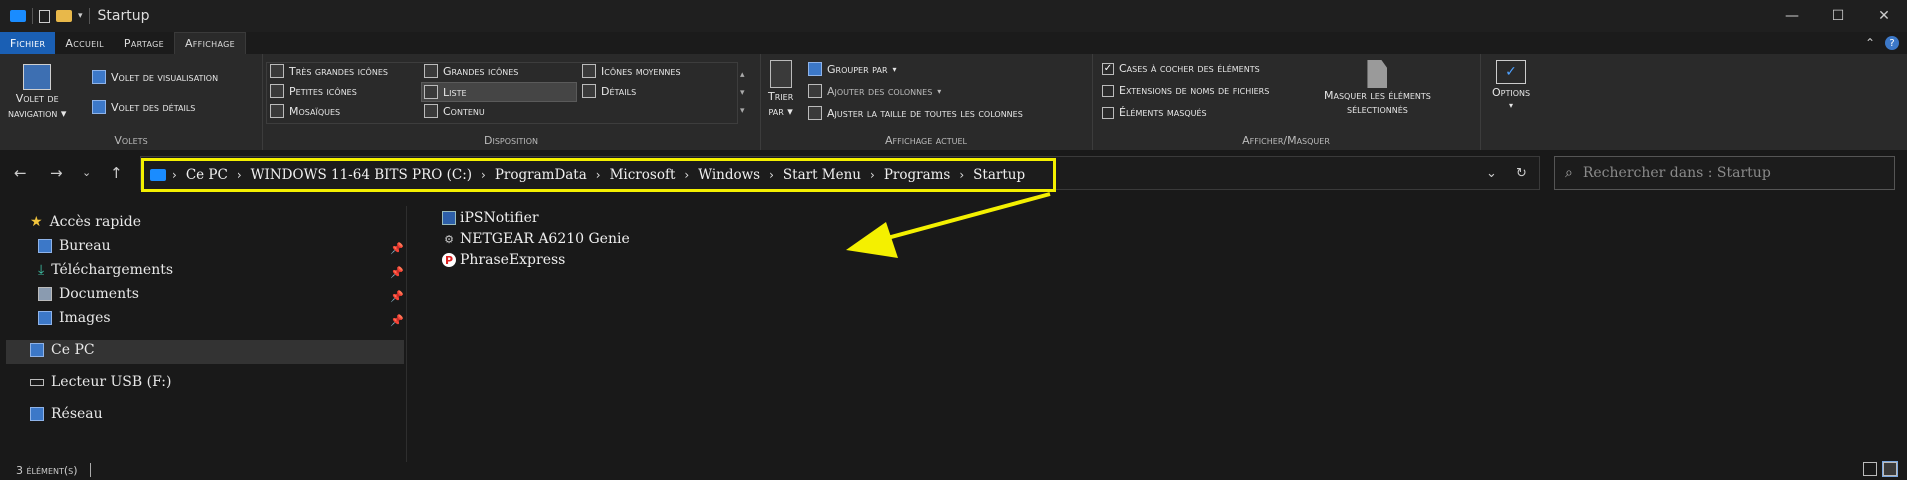 This screenshot has width=1907, height=480. What do you see at coordinates (499, 92) in the screenshot?
I see `layout-list: Liste` at bounding box center [499, 92].